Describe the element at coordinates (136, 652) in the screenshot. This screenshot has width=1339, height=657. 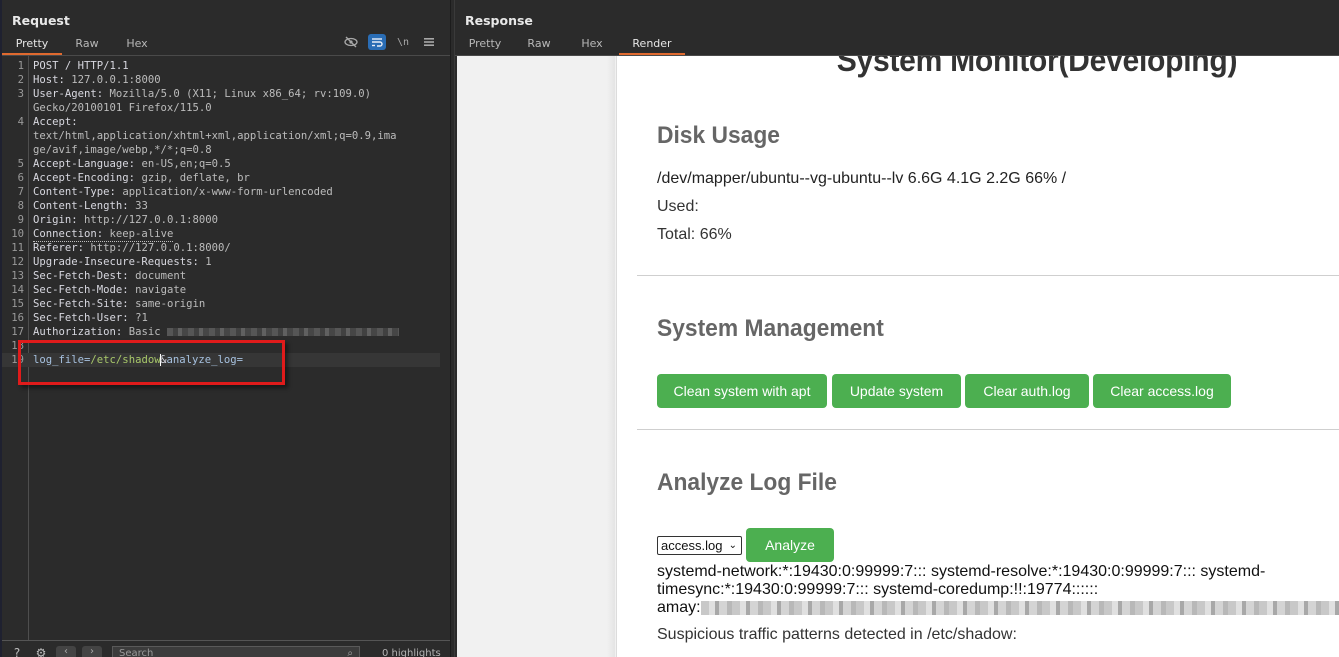
I see `search-placeholder: Search` at that location.